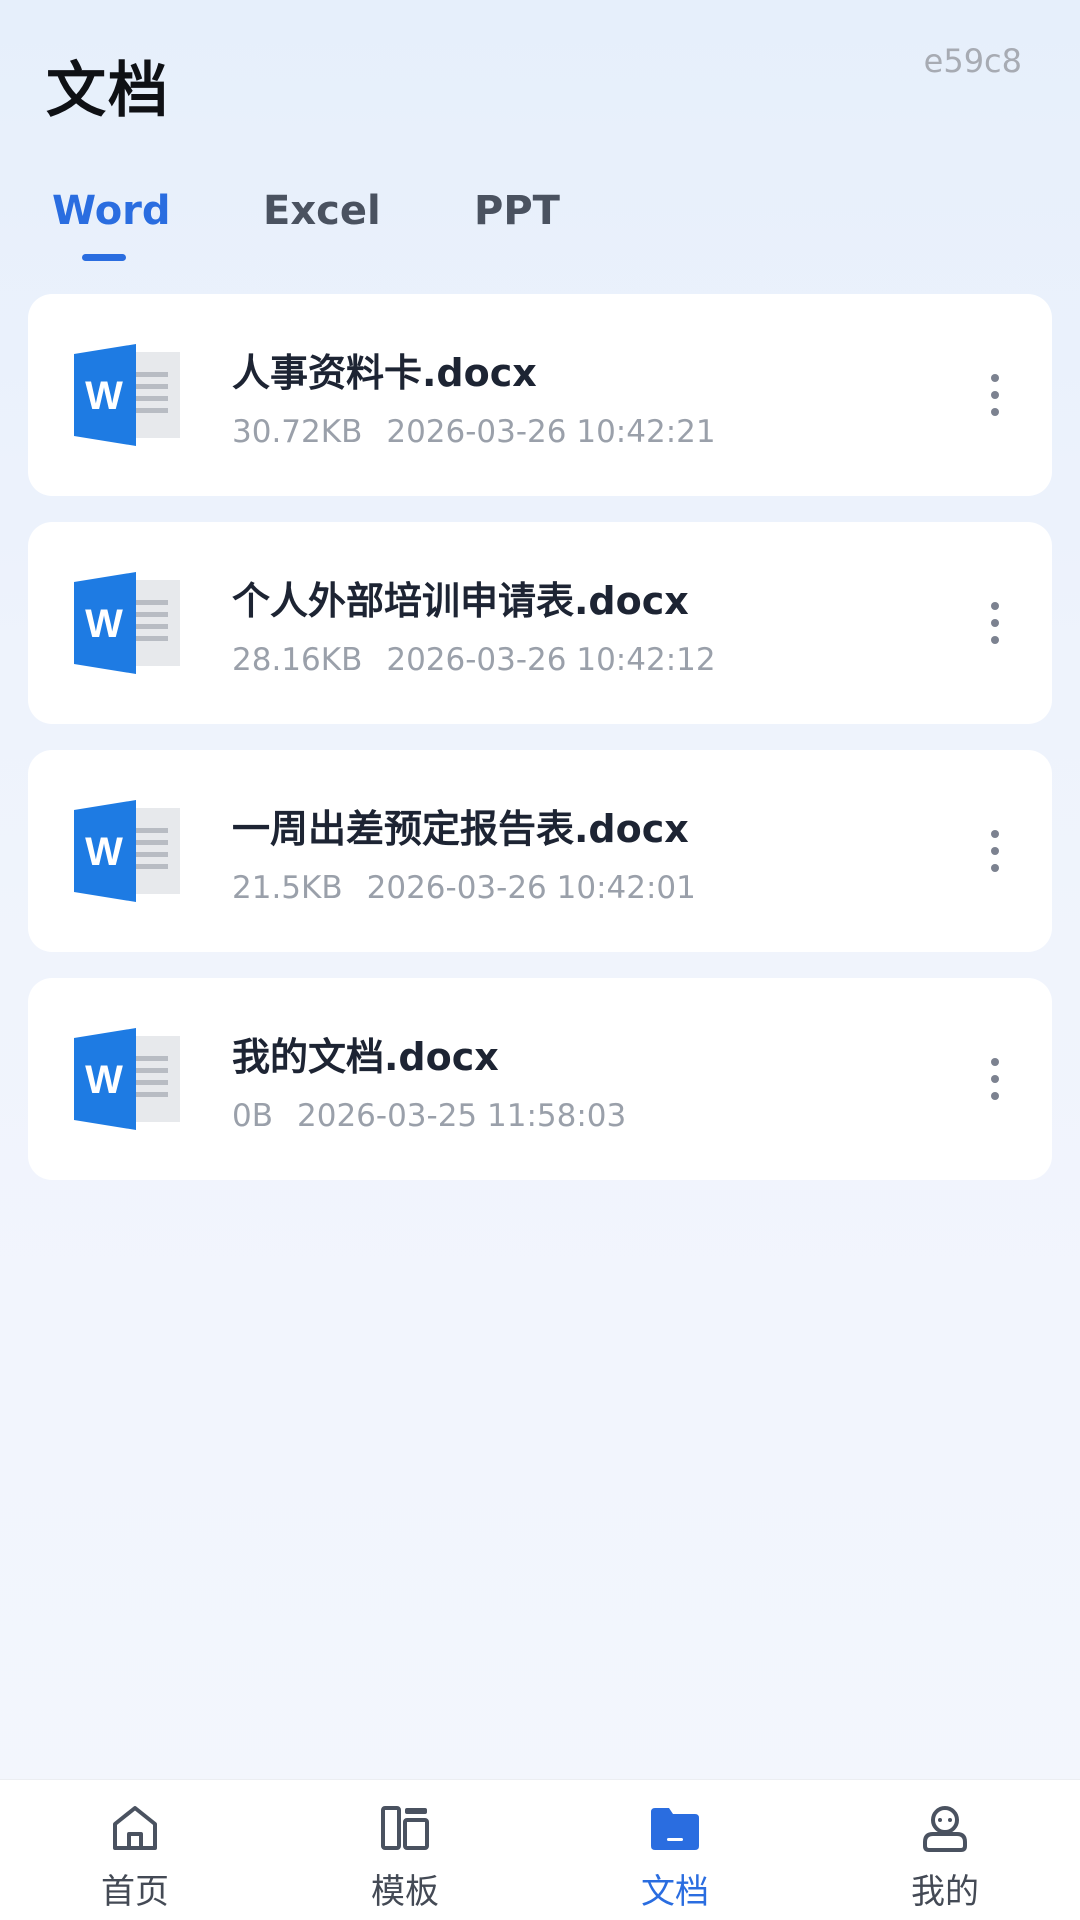 The width and height of the screenshot is (1080, 1920). I want to click on document-meta: 28.16KB 2026-03-26 10:42:12, so click(474, 660).